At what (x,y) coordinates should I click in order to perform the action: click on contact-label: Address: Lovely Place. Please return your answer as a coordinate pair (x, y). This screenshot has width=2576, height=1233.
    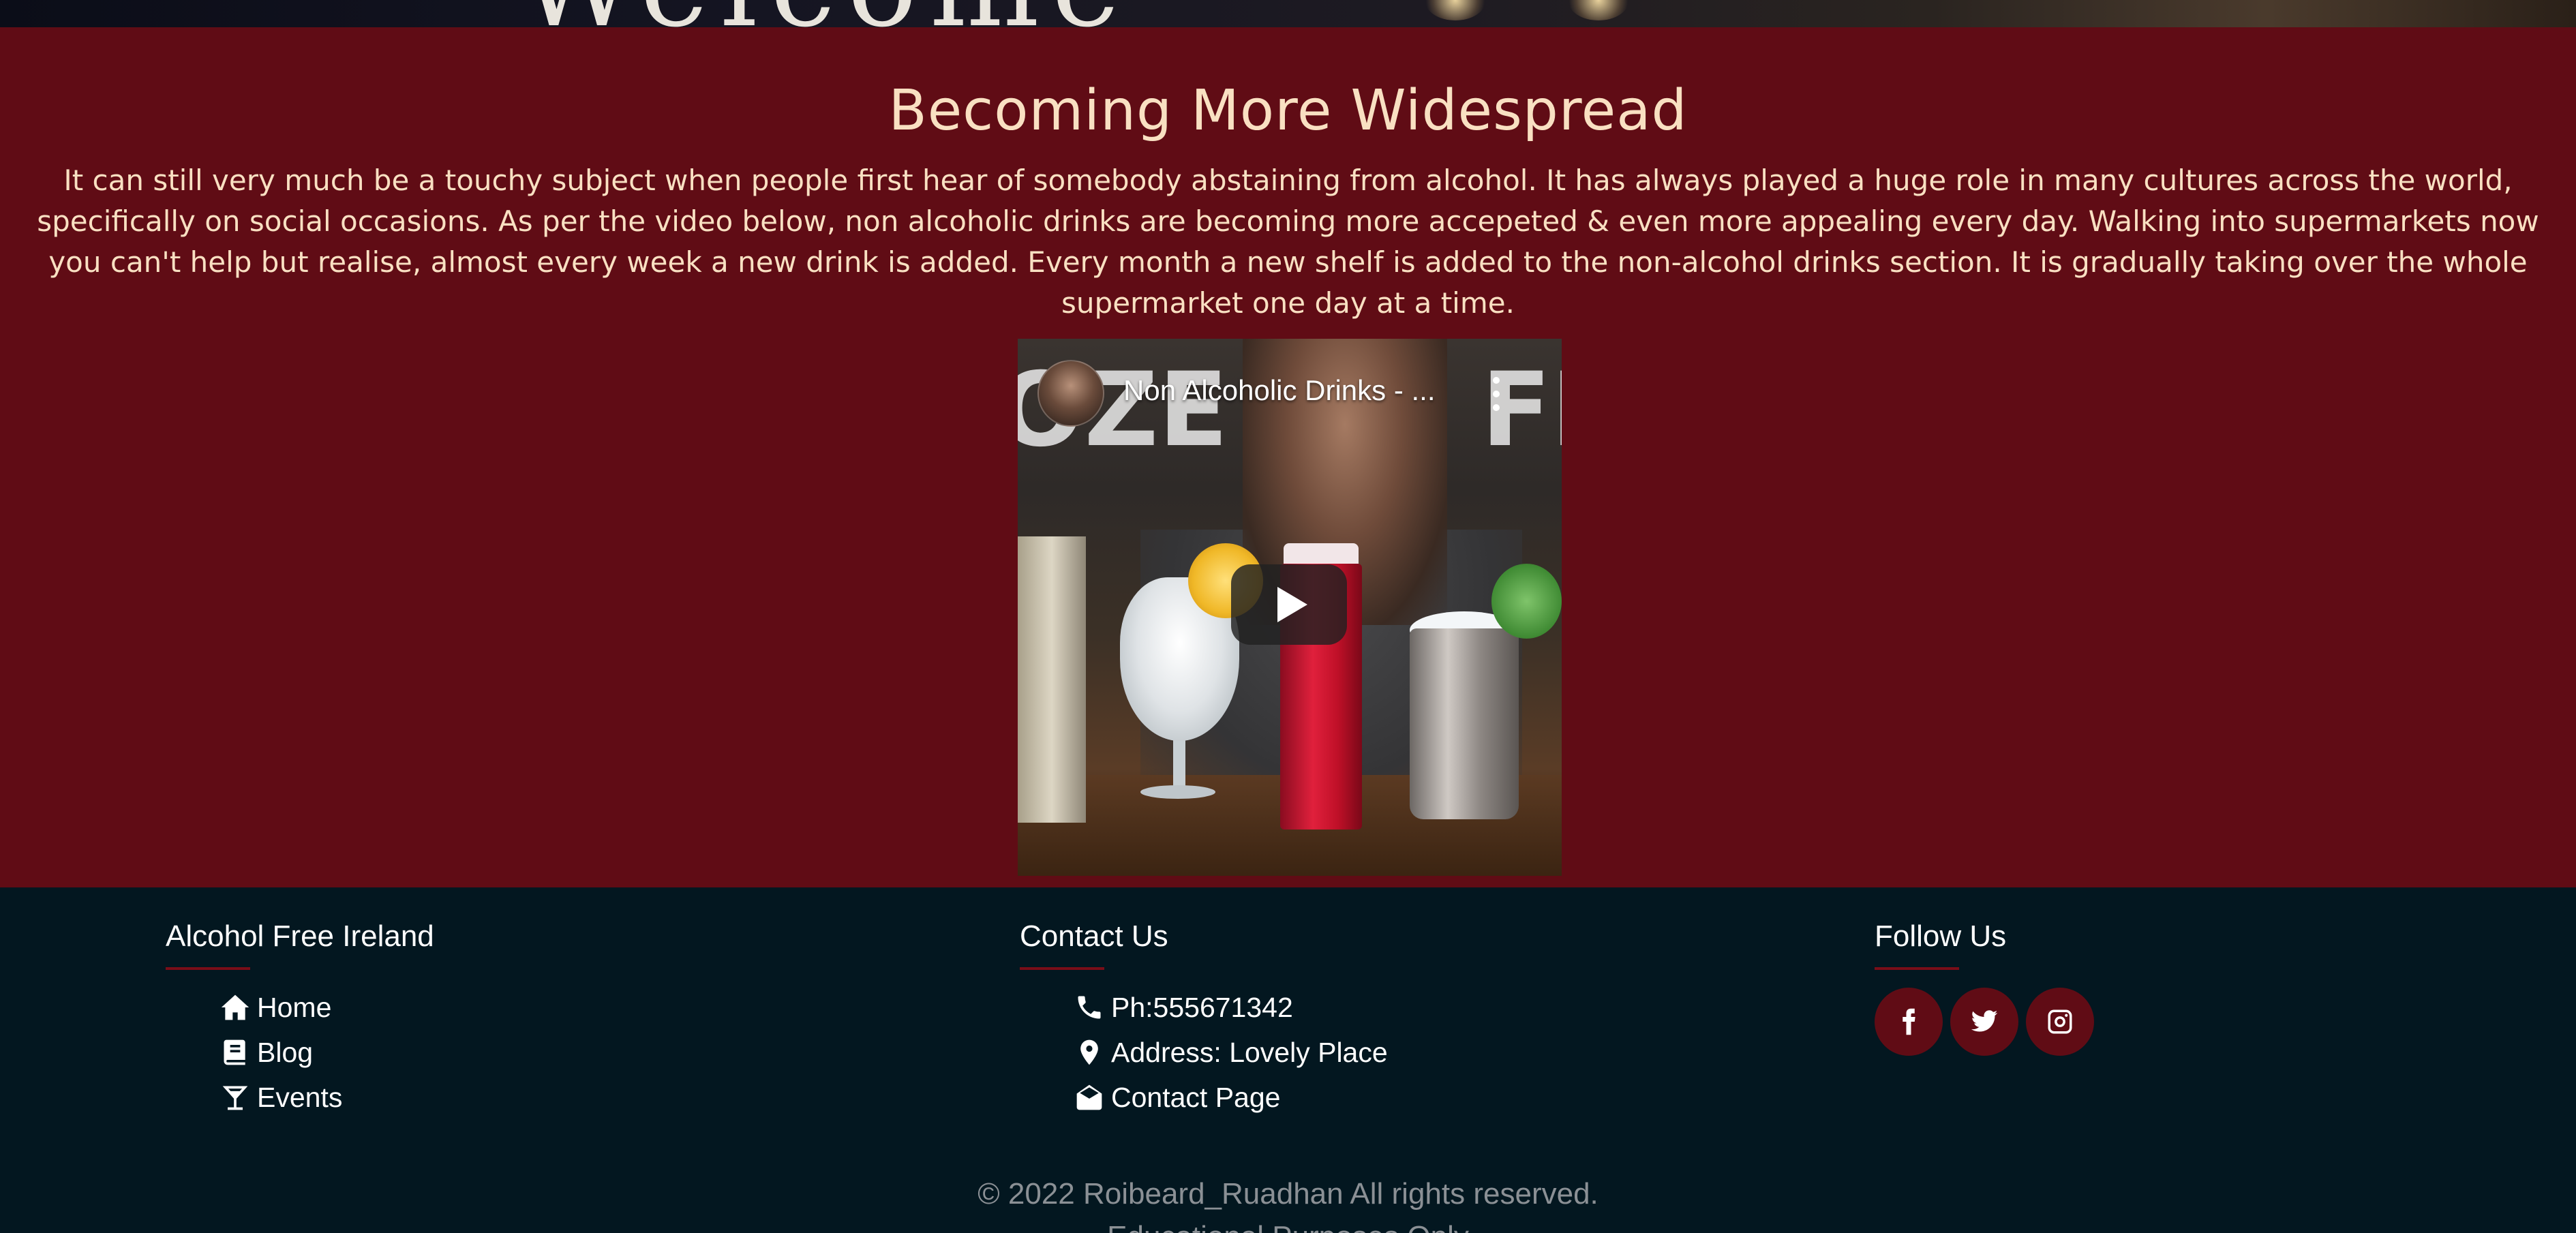
    Looking at the image, I should click on (1249, 1052).